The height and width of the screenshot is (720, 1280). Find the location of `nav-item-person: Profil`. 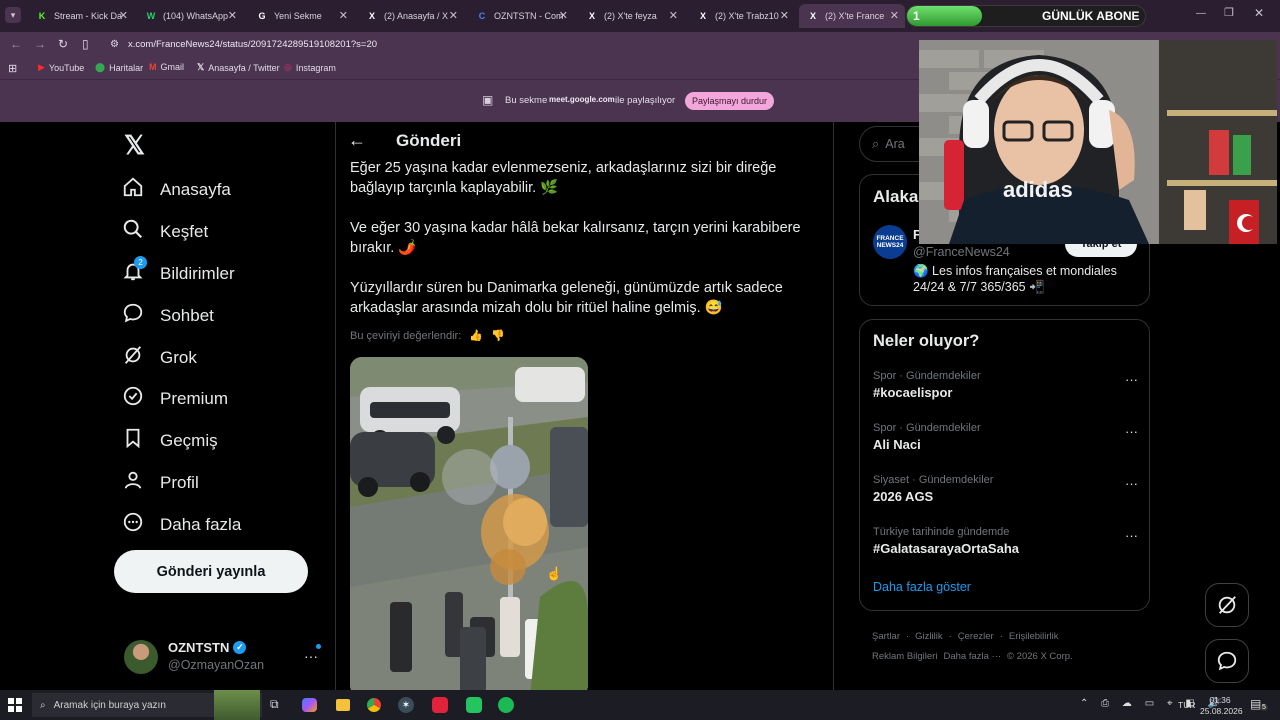

nav-item-person: Profil is located at coordinates (160, 482).